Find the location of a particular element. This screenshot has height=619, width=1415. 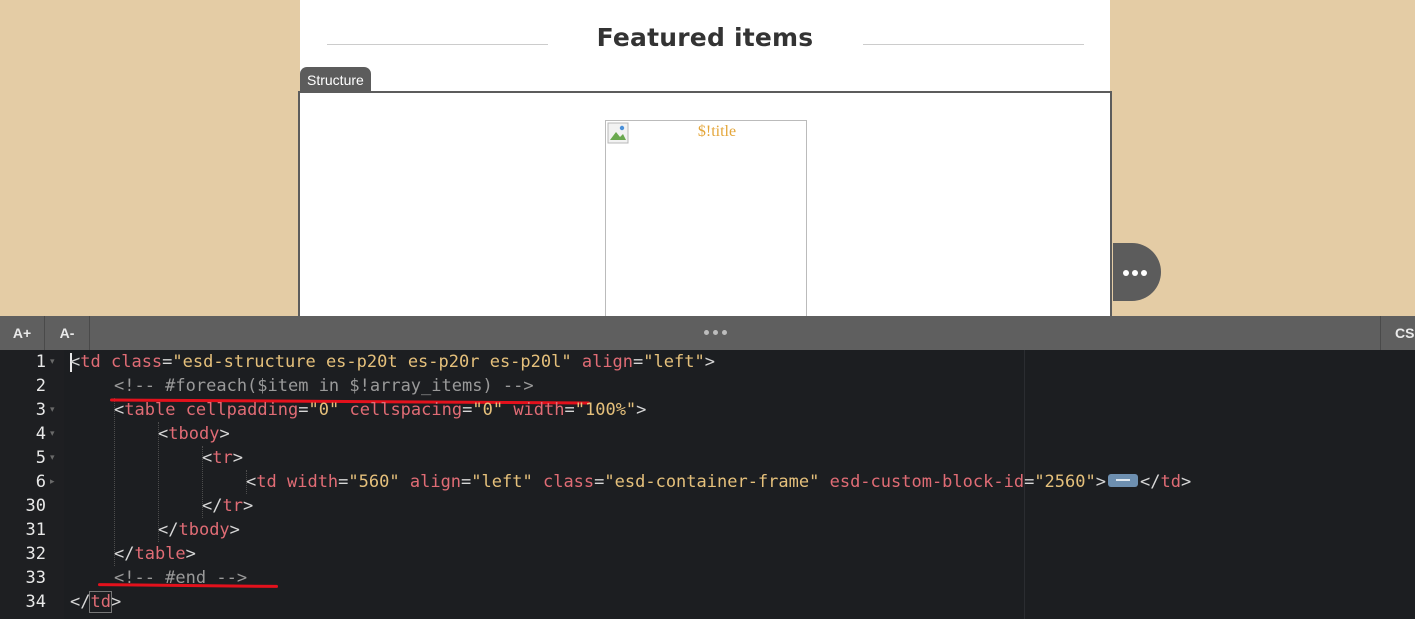

code-token: "2560" is located at coordinates (1065, 482).